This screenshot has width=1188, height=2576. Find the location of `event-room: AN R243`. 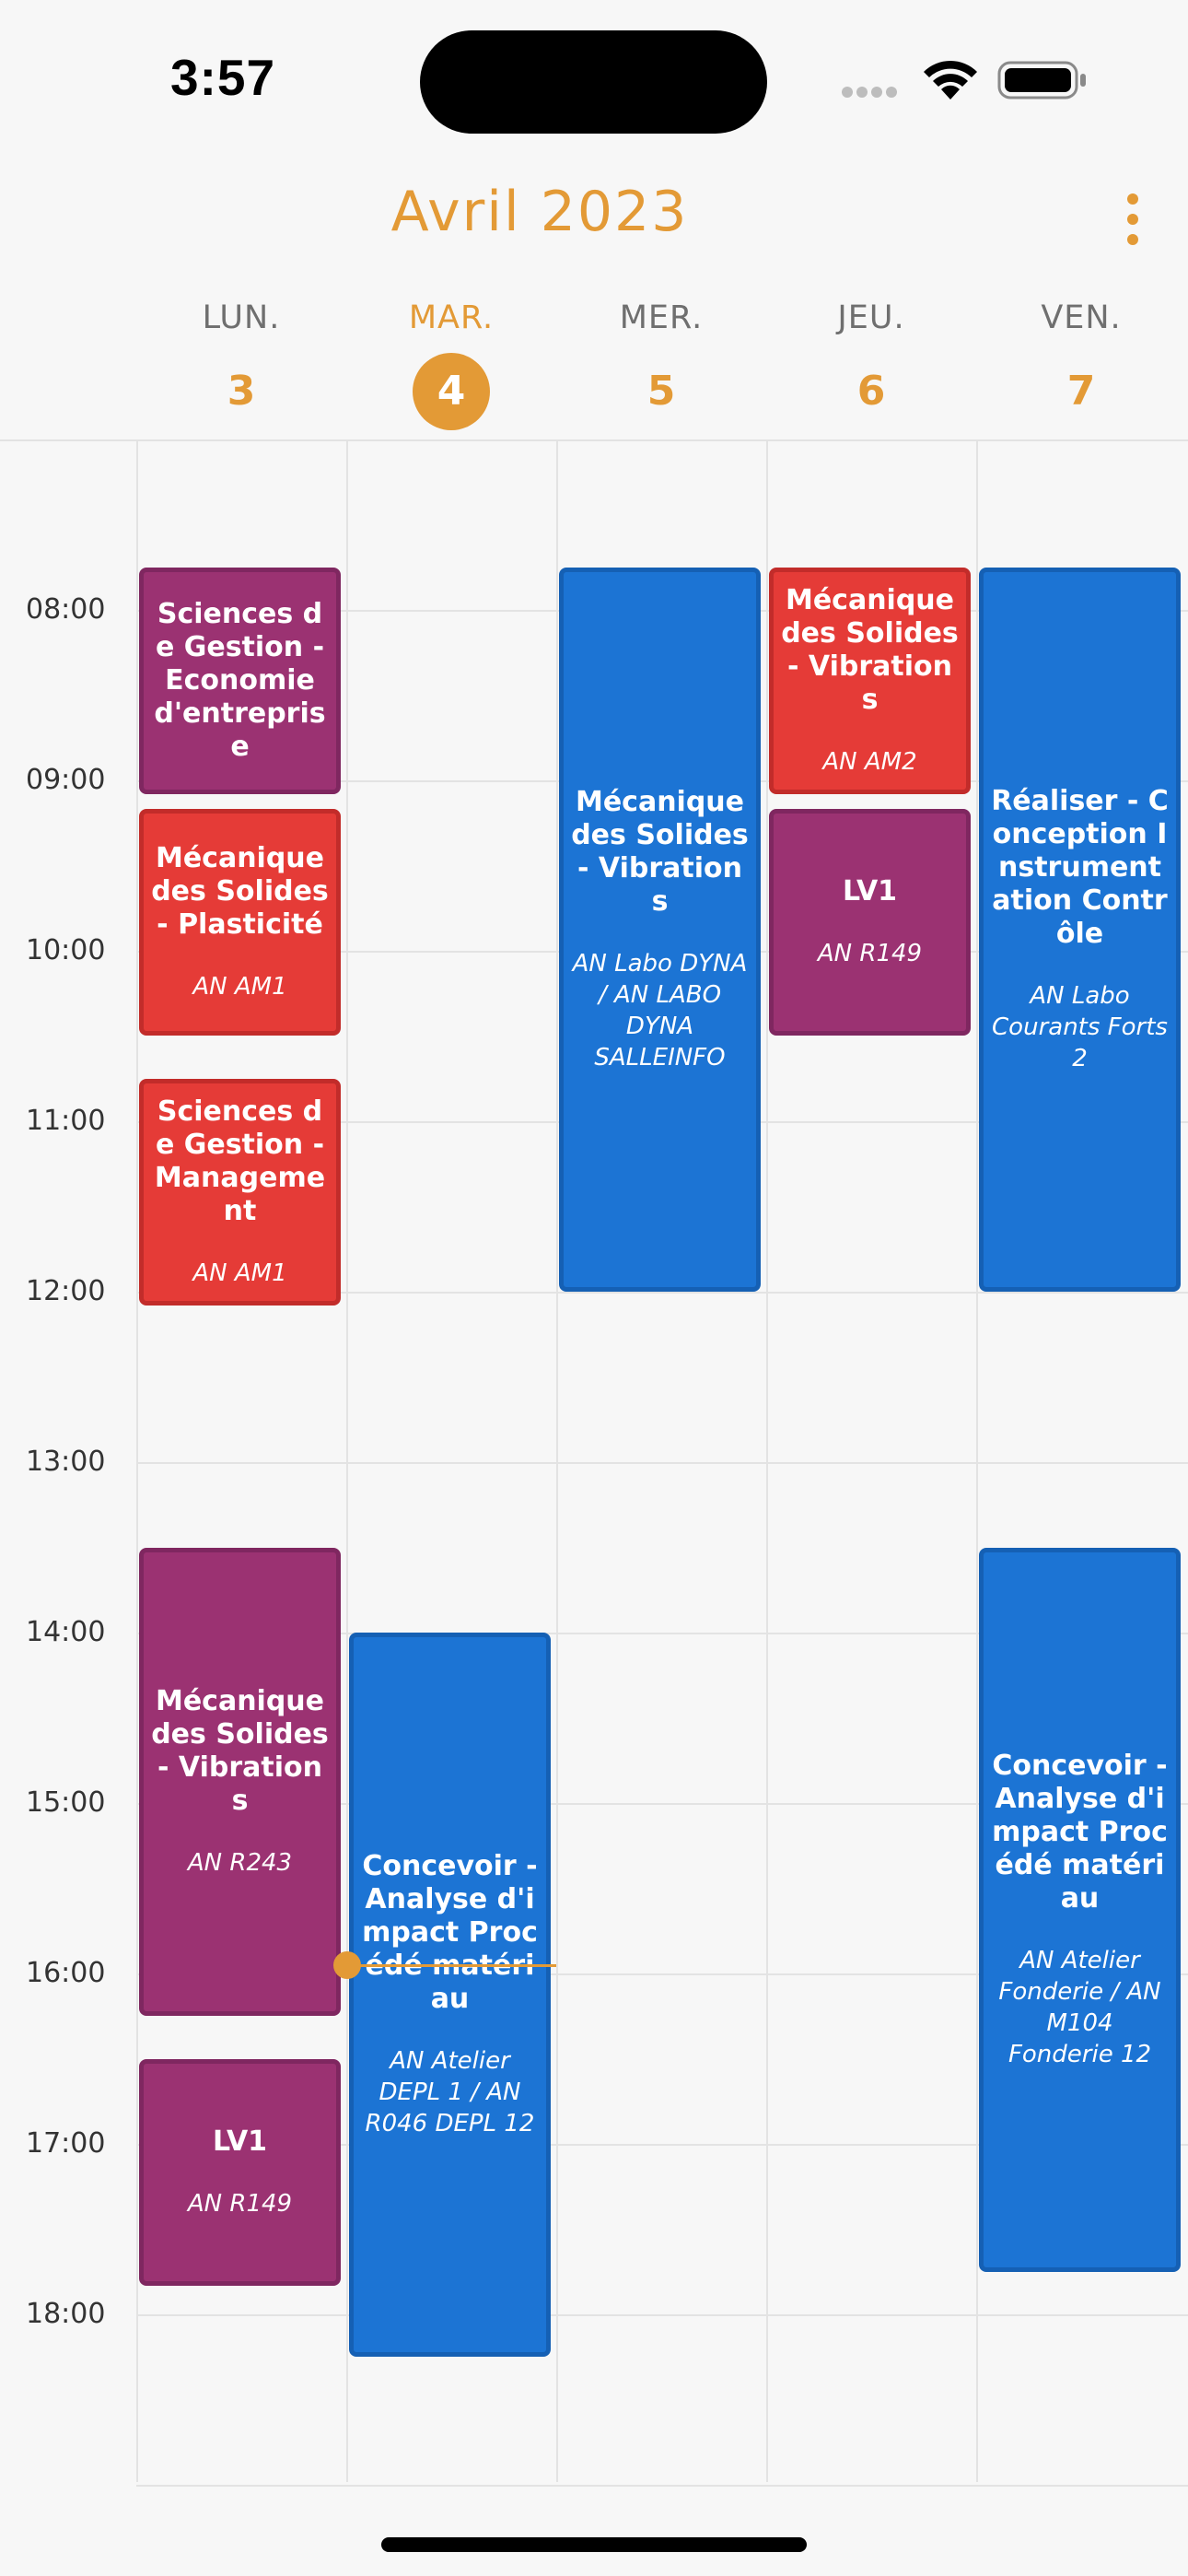

event-room: AN R243 is located at coordinates (240, 1862).